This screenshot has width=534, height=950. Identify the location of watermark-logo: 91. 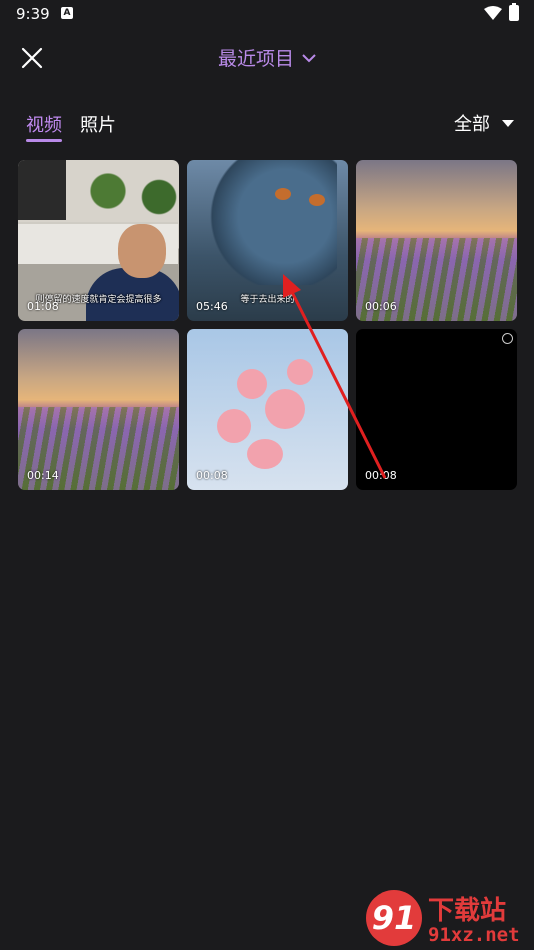
(394, 918).